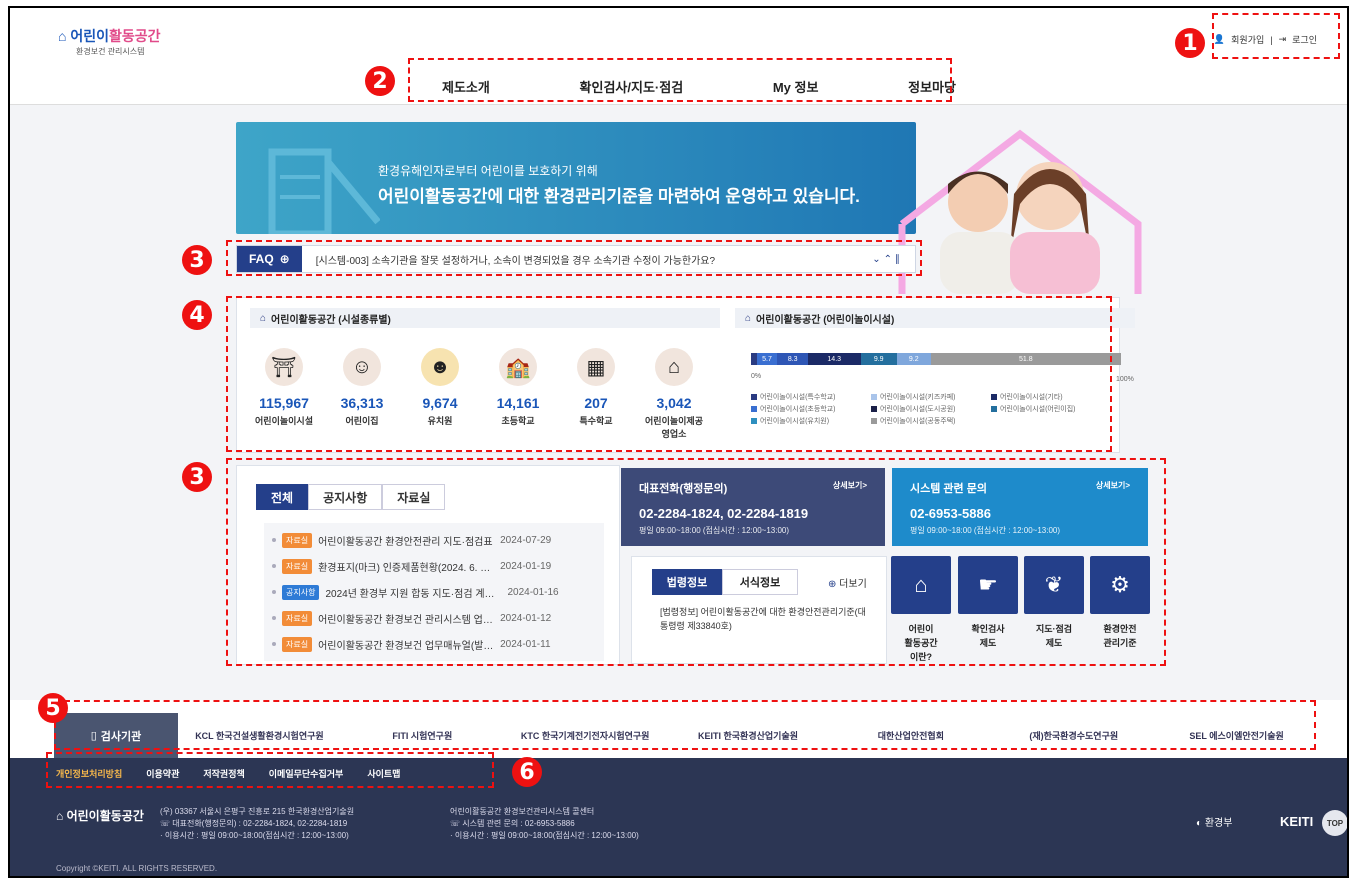 The height and width of the screenshot is (881, 1355). What do you see at coordinates (1125, 379) in the screenshot?
I see `bar-max-label: 100%` at bounding box center [1125, 379].